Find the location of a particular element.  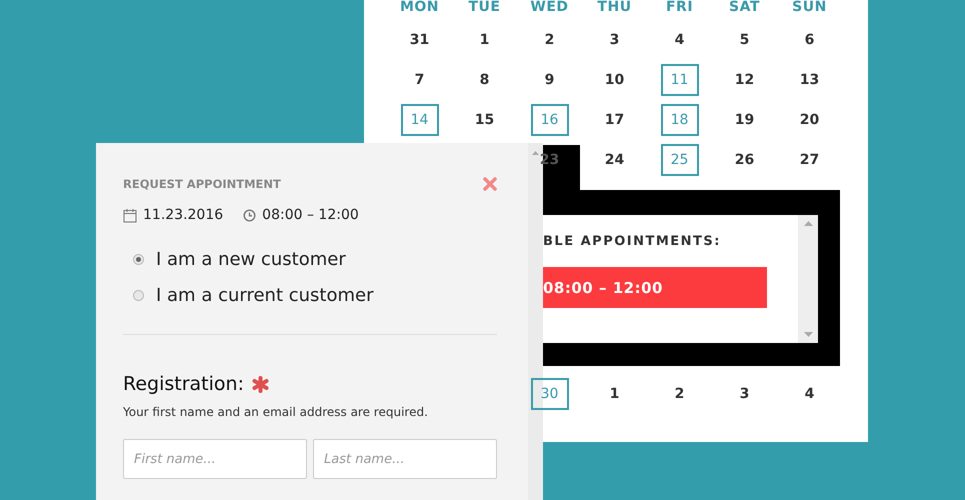

appointment-time: 08:00 – 12:00 is located at coordinates (310, 215).